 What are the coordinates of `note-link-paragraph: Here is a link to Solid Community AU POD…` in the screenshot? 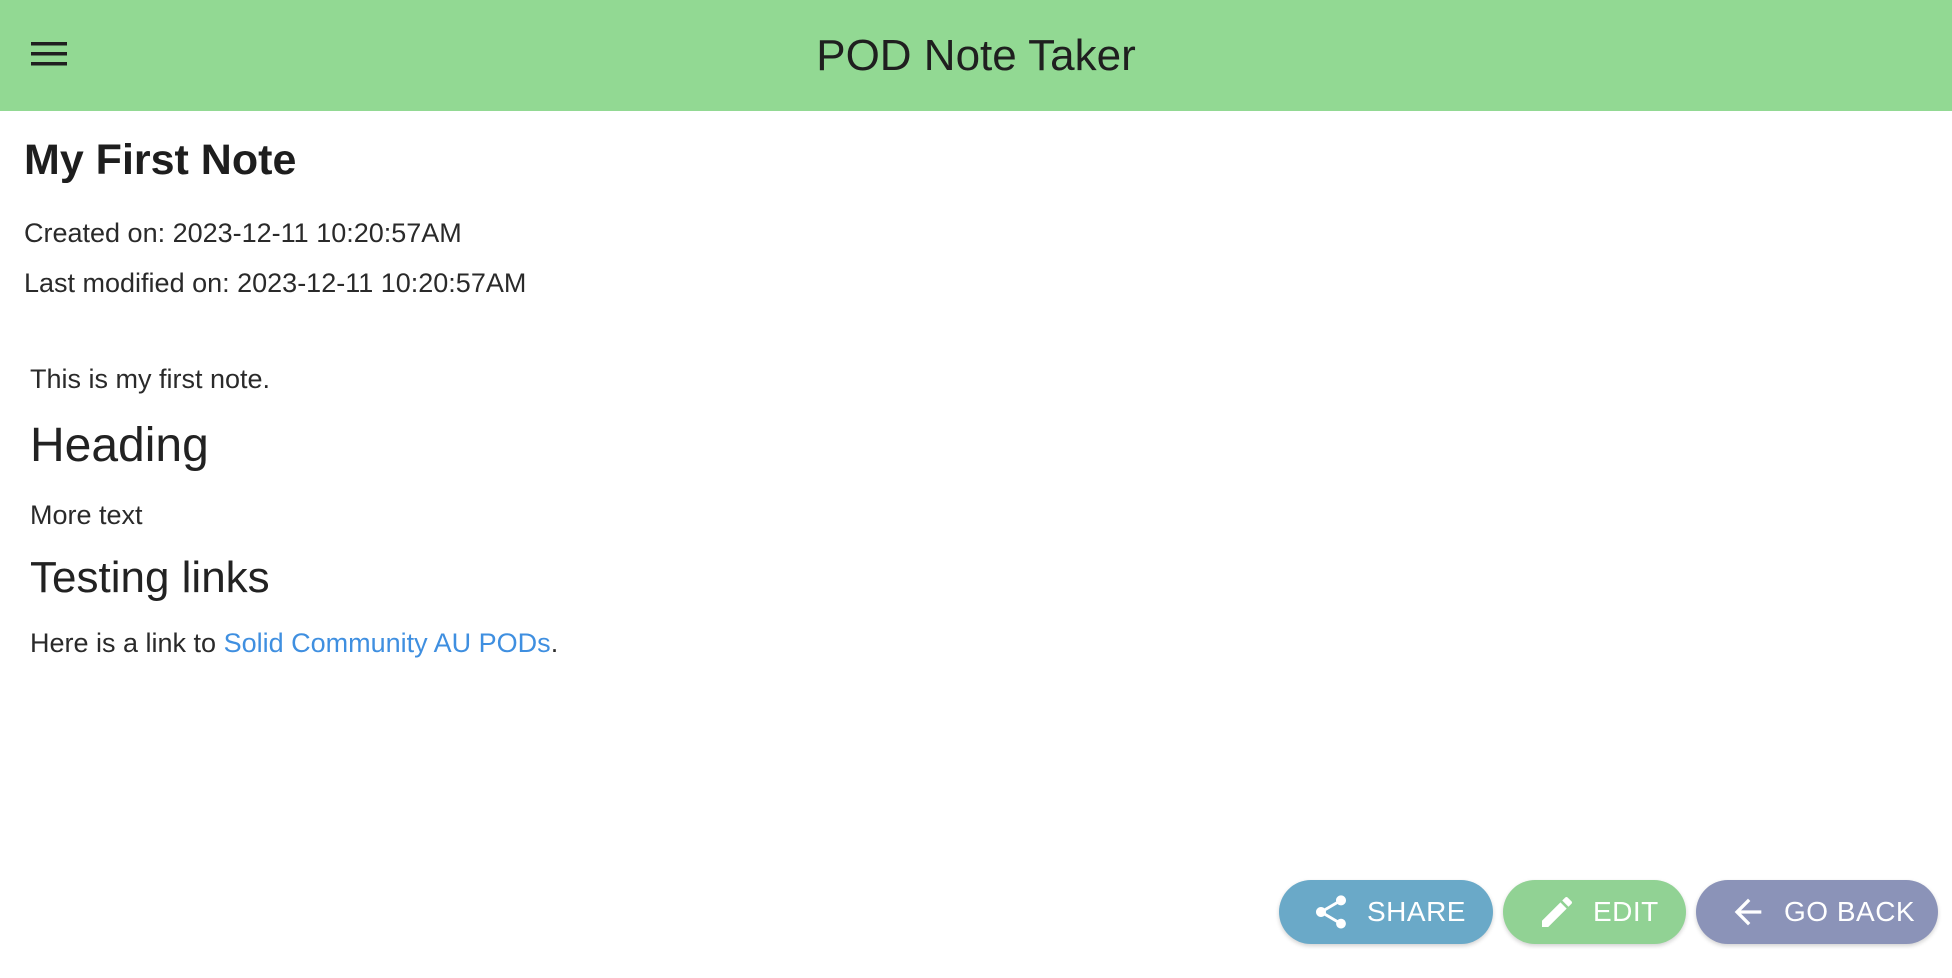 It's located at (294, 643).